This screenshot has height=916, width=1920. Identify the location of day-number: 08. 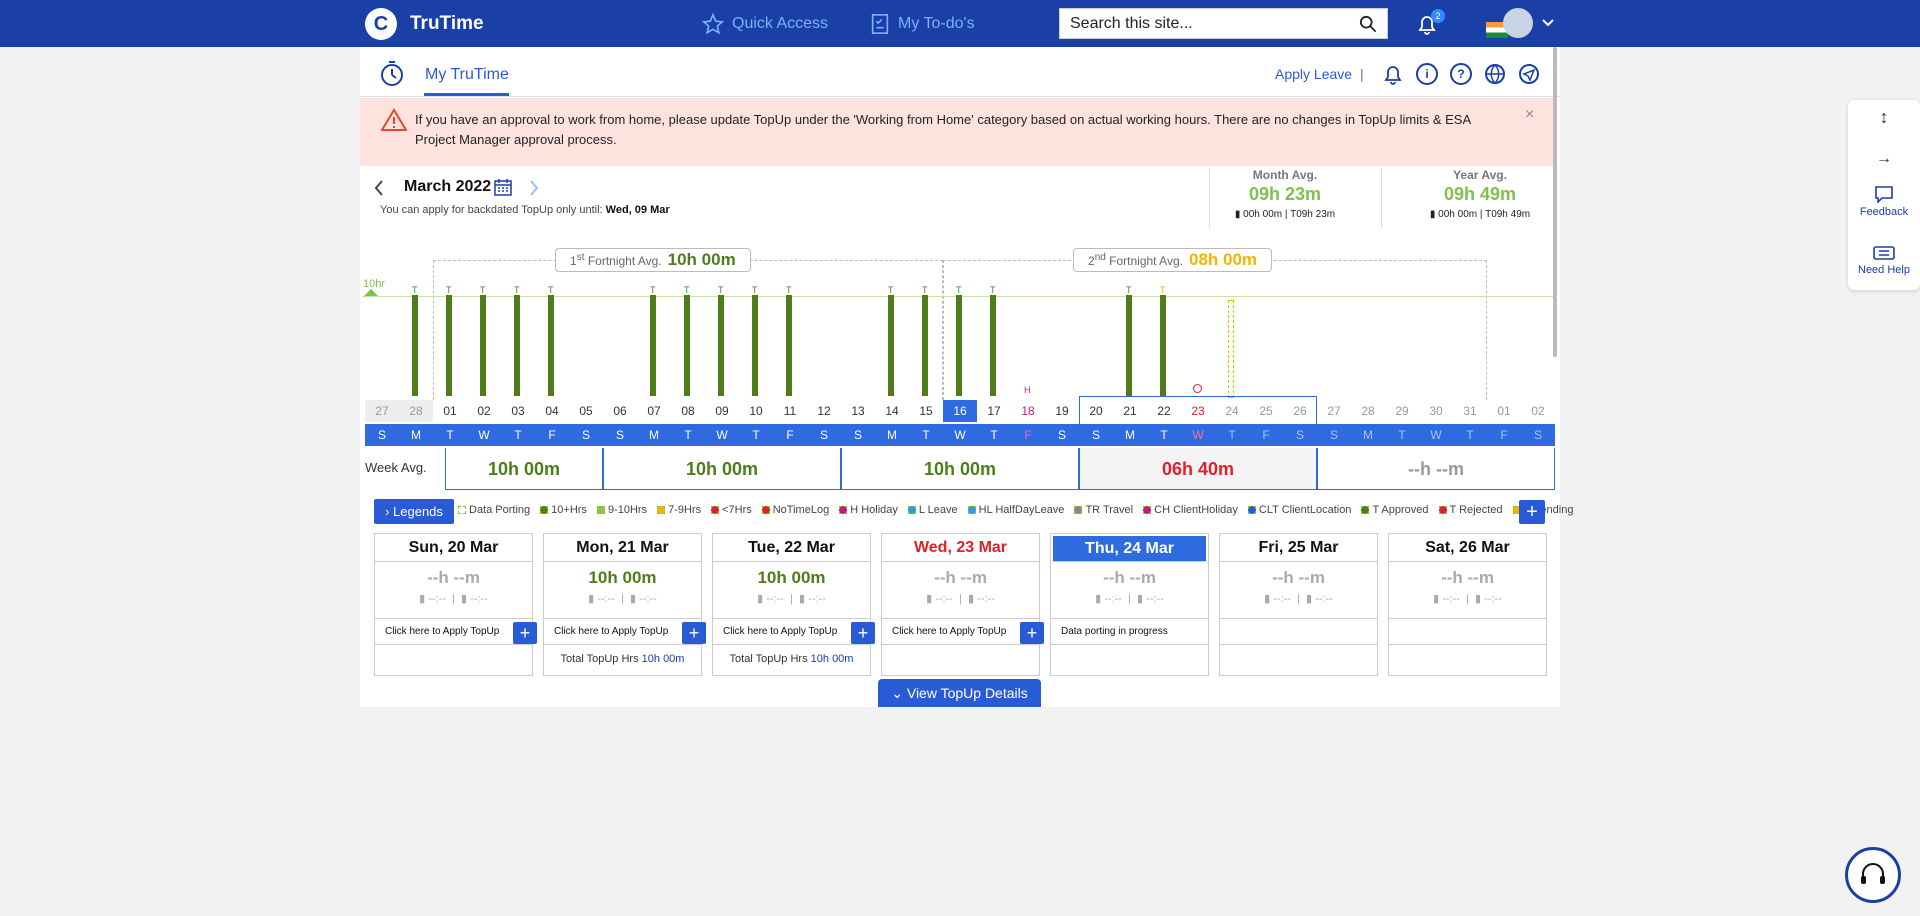
(688, 411).